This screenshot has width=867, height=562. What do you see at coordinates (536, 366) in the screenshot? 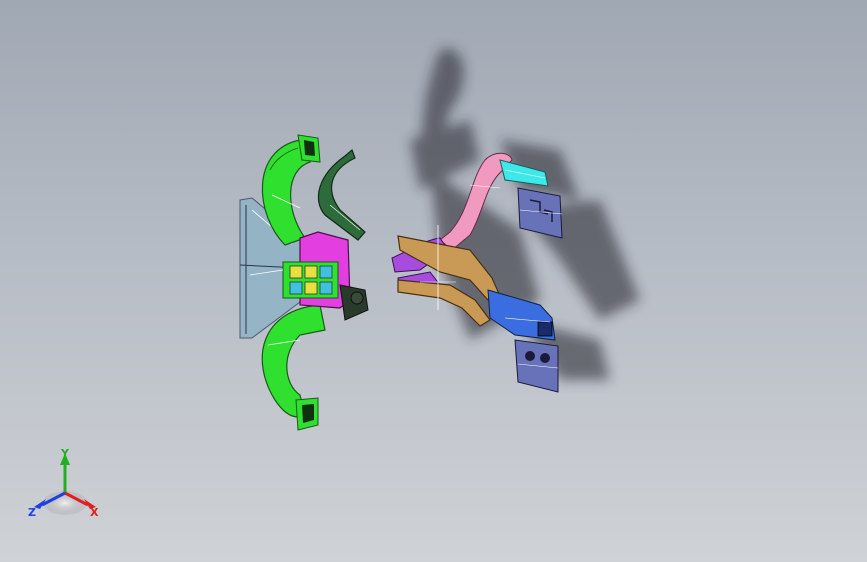
I see `blue-vent-lower` at bounding box center [536, 366].